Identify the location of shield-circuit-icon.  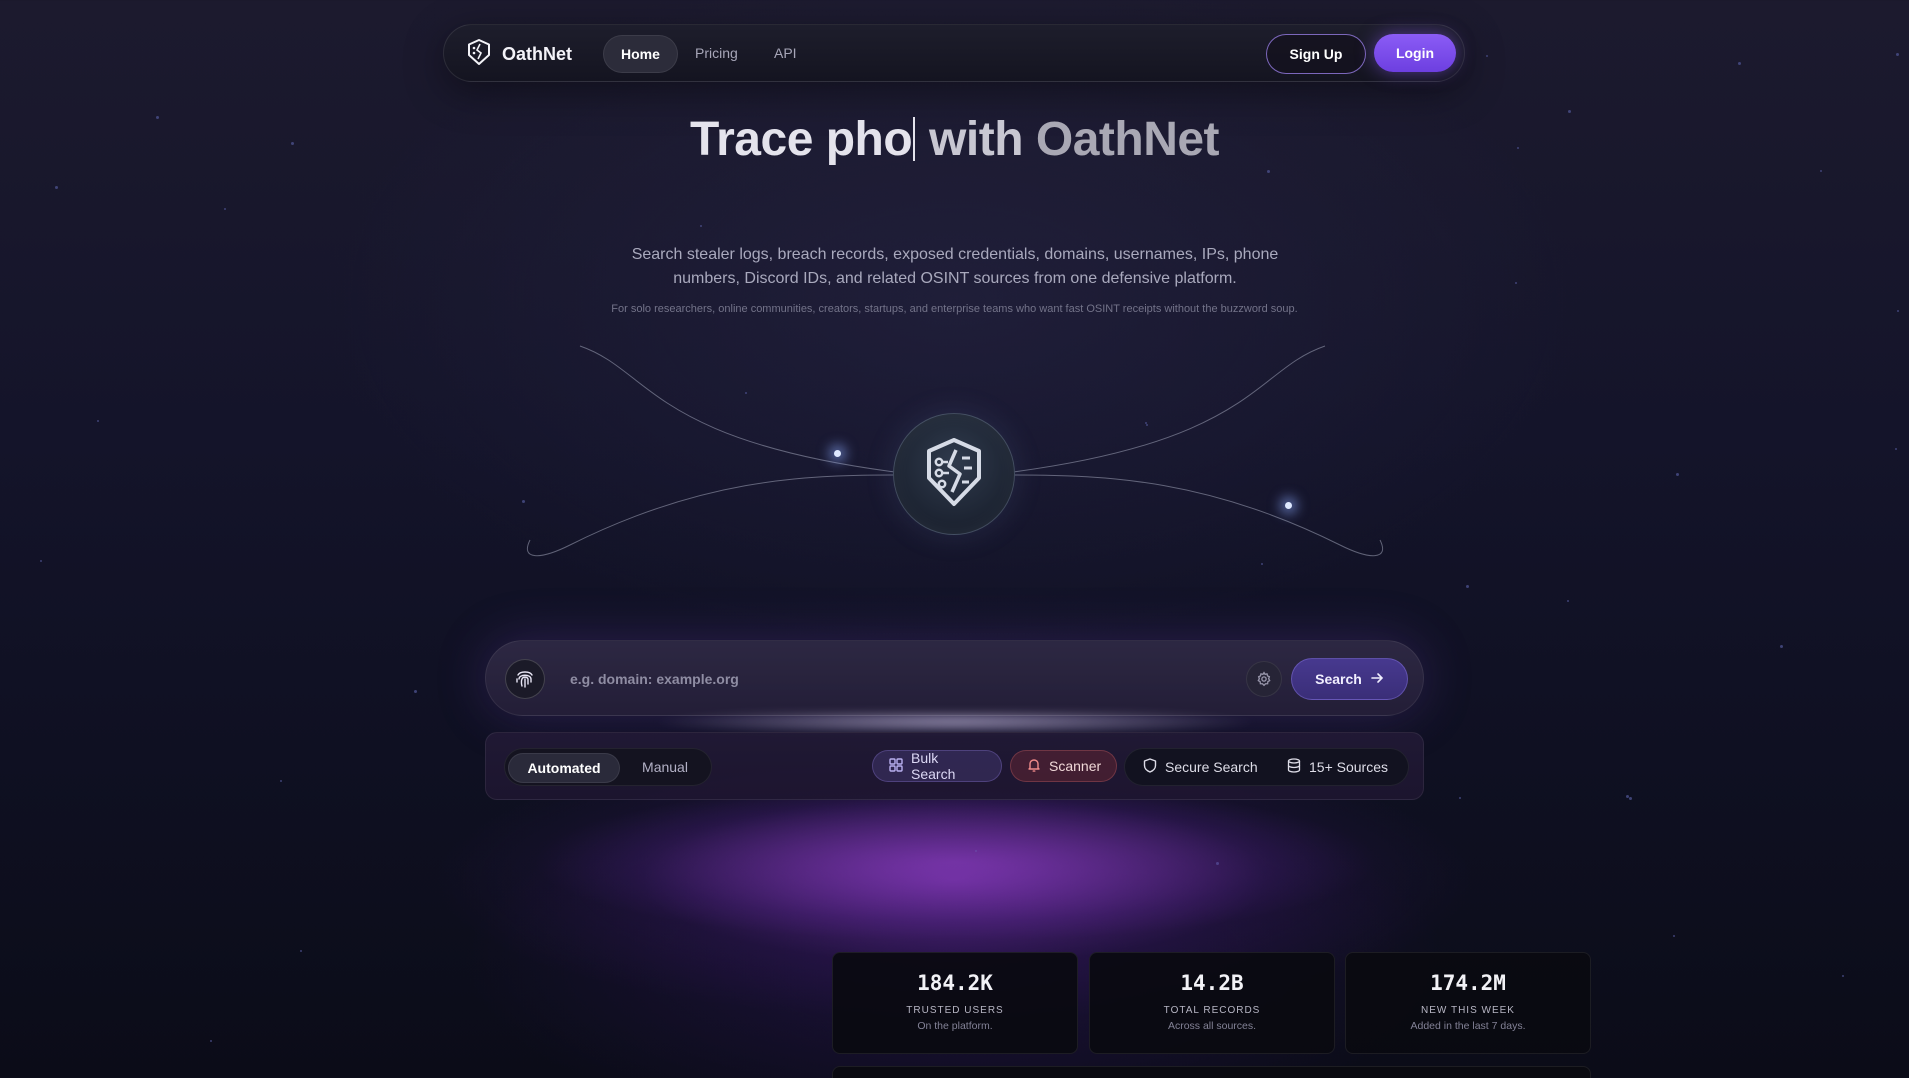
(954, 474).